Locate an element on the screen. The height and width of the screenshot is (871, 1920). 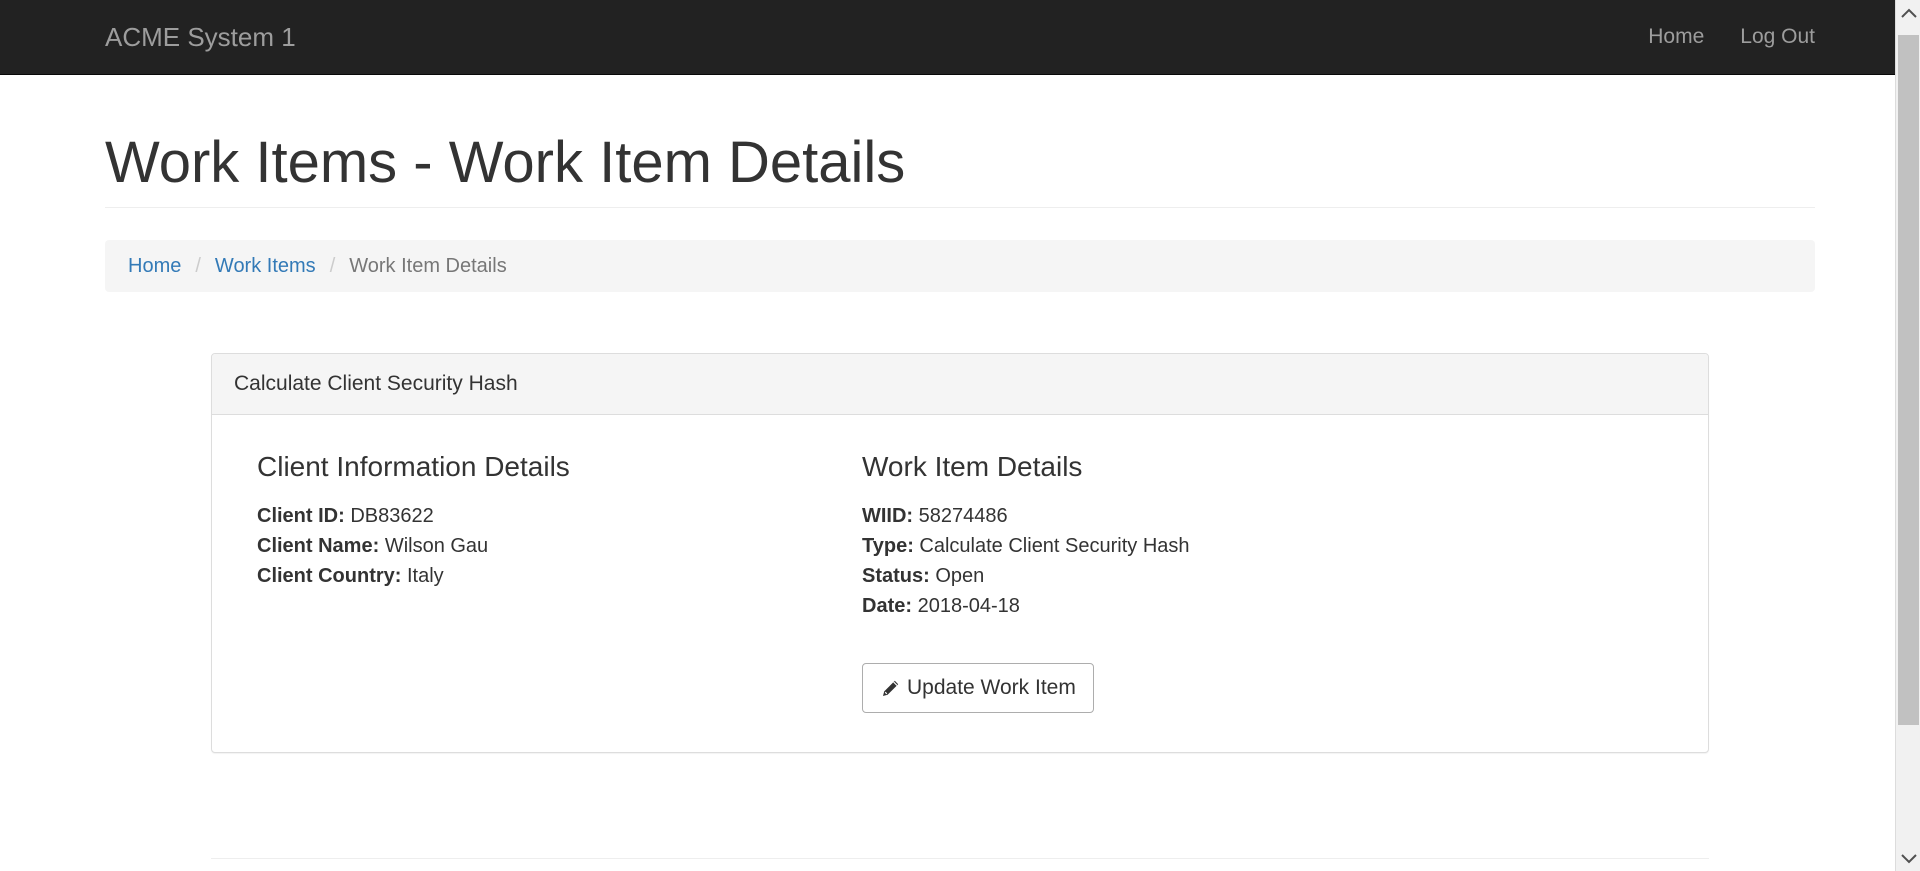
date-value: 2018-04-18 is located at coordinates (968, 606).